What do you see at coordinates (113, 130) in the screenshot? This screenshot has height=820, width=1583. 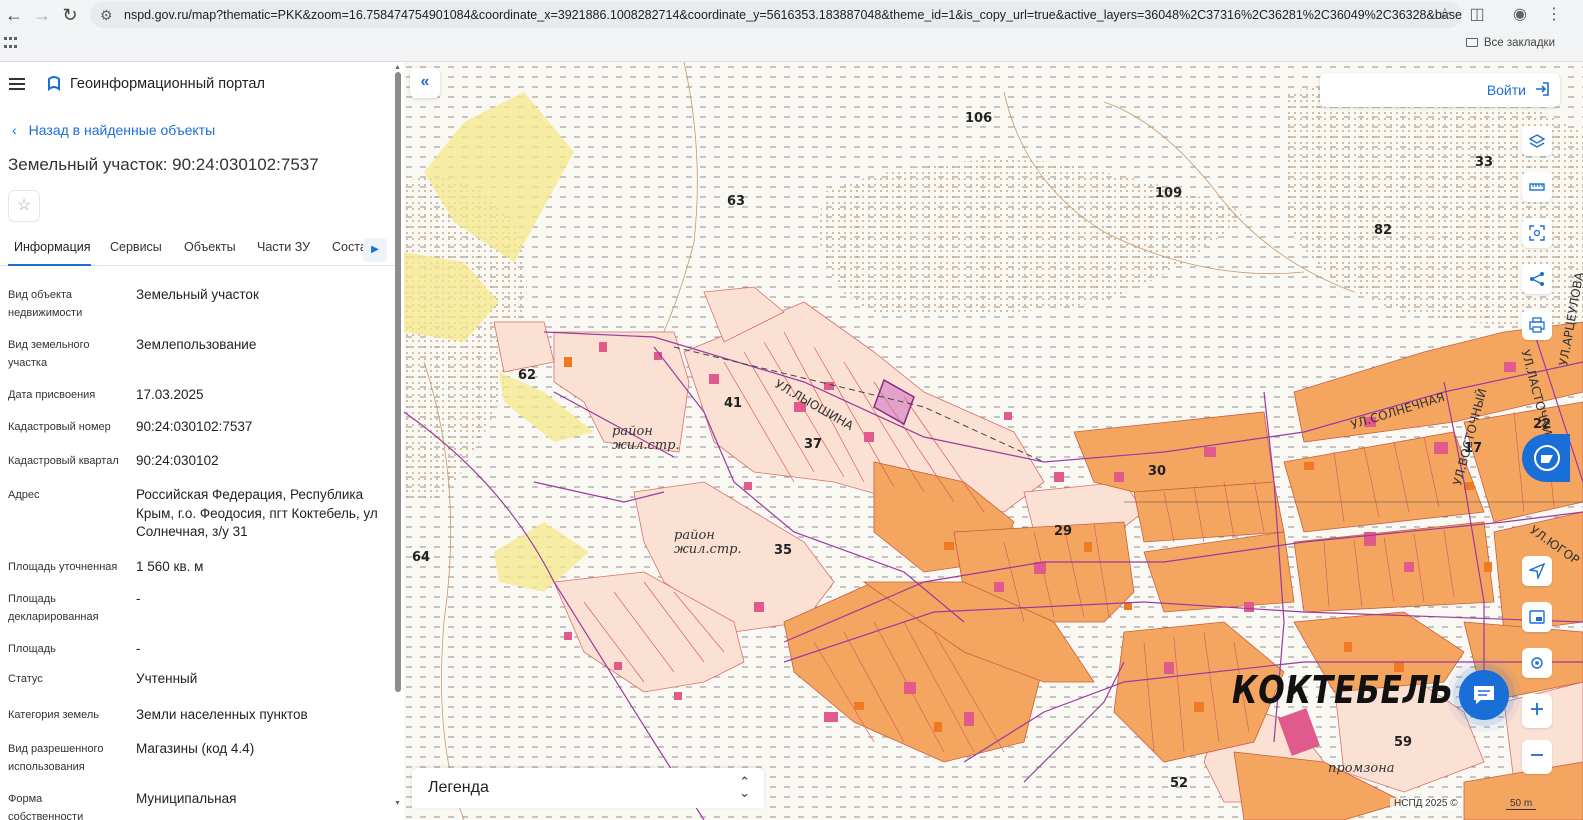 I see `back-to-results-link: ‹ Назад в найденные объекты` at bounding box center [113, 130].